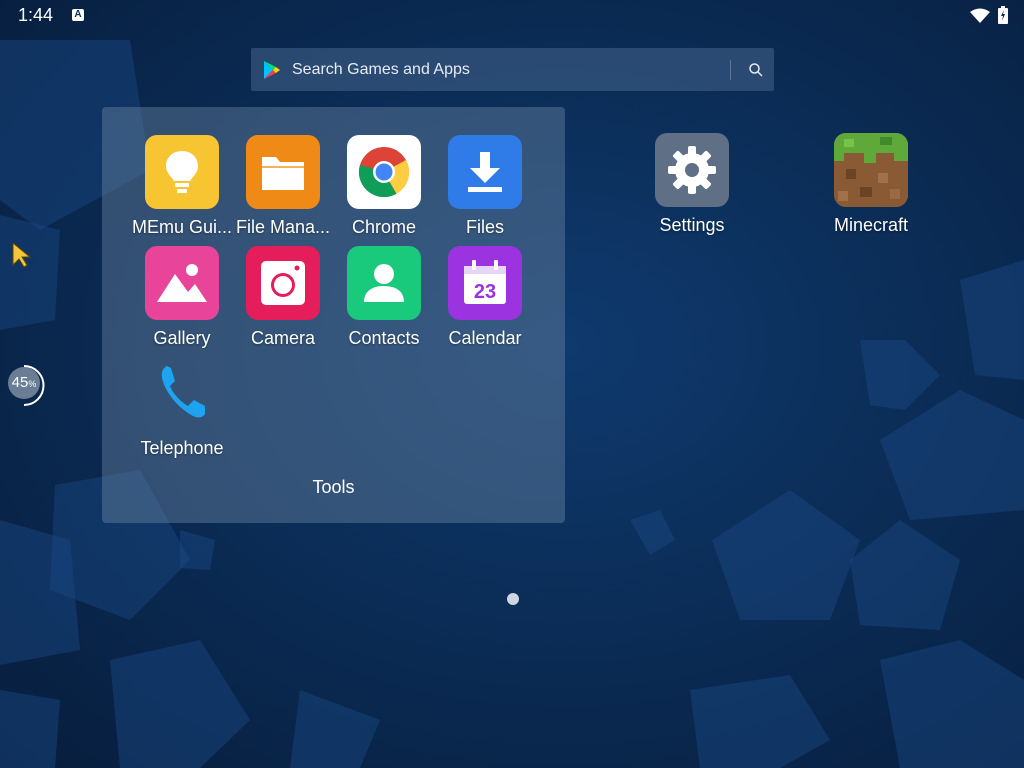 The image size is (1024, 768). Describe the element at coordinates (980, 15) in the screenshot. I see `wifi-icon` at that location.